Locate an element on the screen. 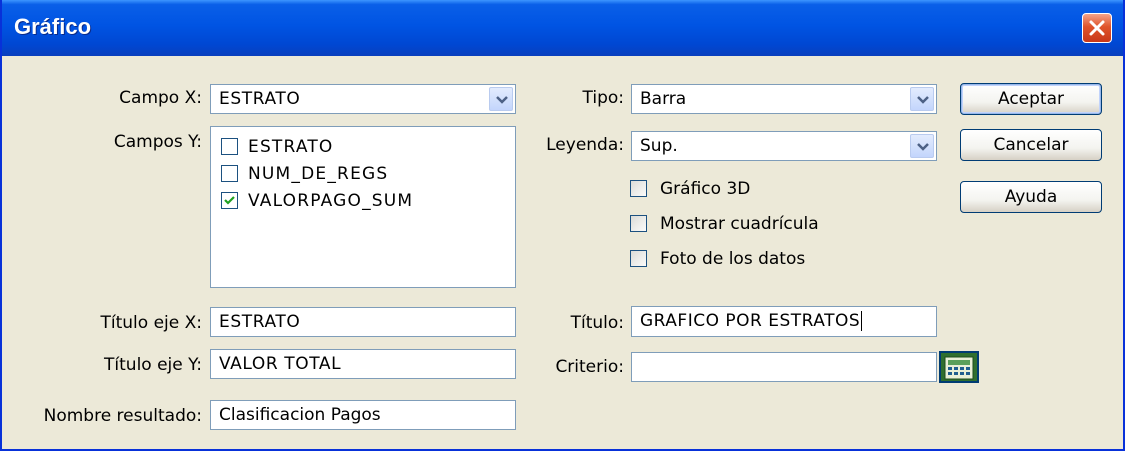  titulo-label: Título: is located at coordinates (597, 323).